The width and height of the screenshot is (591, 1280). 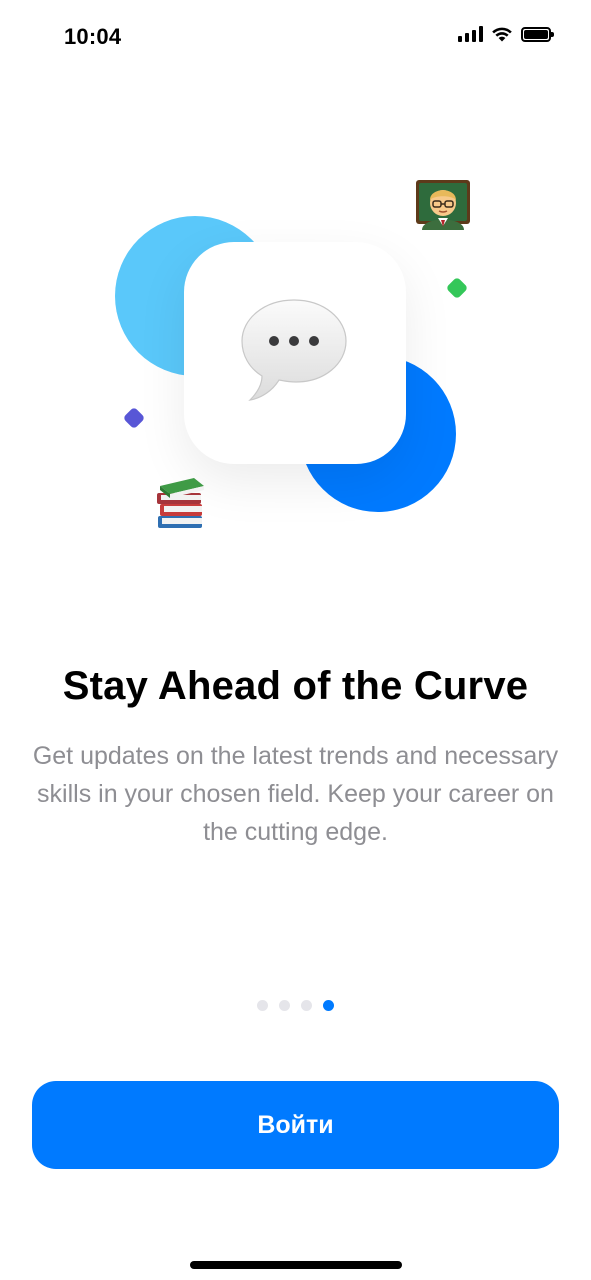 I want to click on onboarding-title: Stay Ahead of the Curve, so click(x=295, y=686).